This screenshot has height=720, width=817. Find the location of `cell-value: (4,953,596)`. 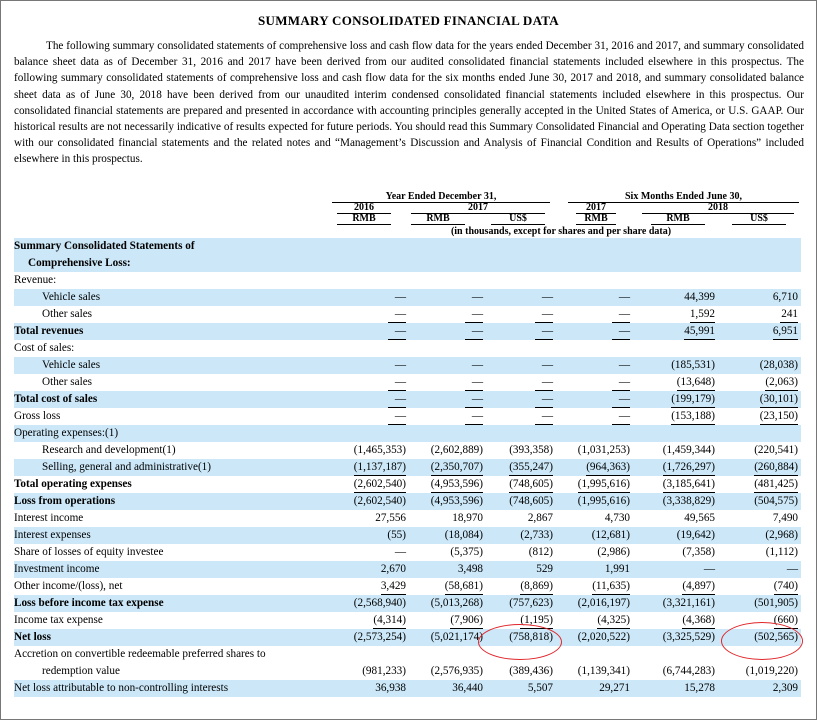

cell-value: (4,953,596) is located at coordinates (447, 484).